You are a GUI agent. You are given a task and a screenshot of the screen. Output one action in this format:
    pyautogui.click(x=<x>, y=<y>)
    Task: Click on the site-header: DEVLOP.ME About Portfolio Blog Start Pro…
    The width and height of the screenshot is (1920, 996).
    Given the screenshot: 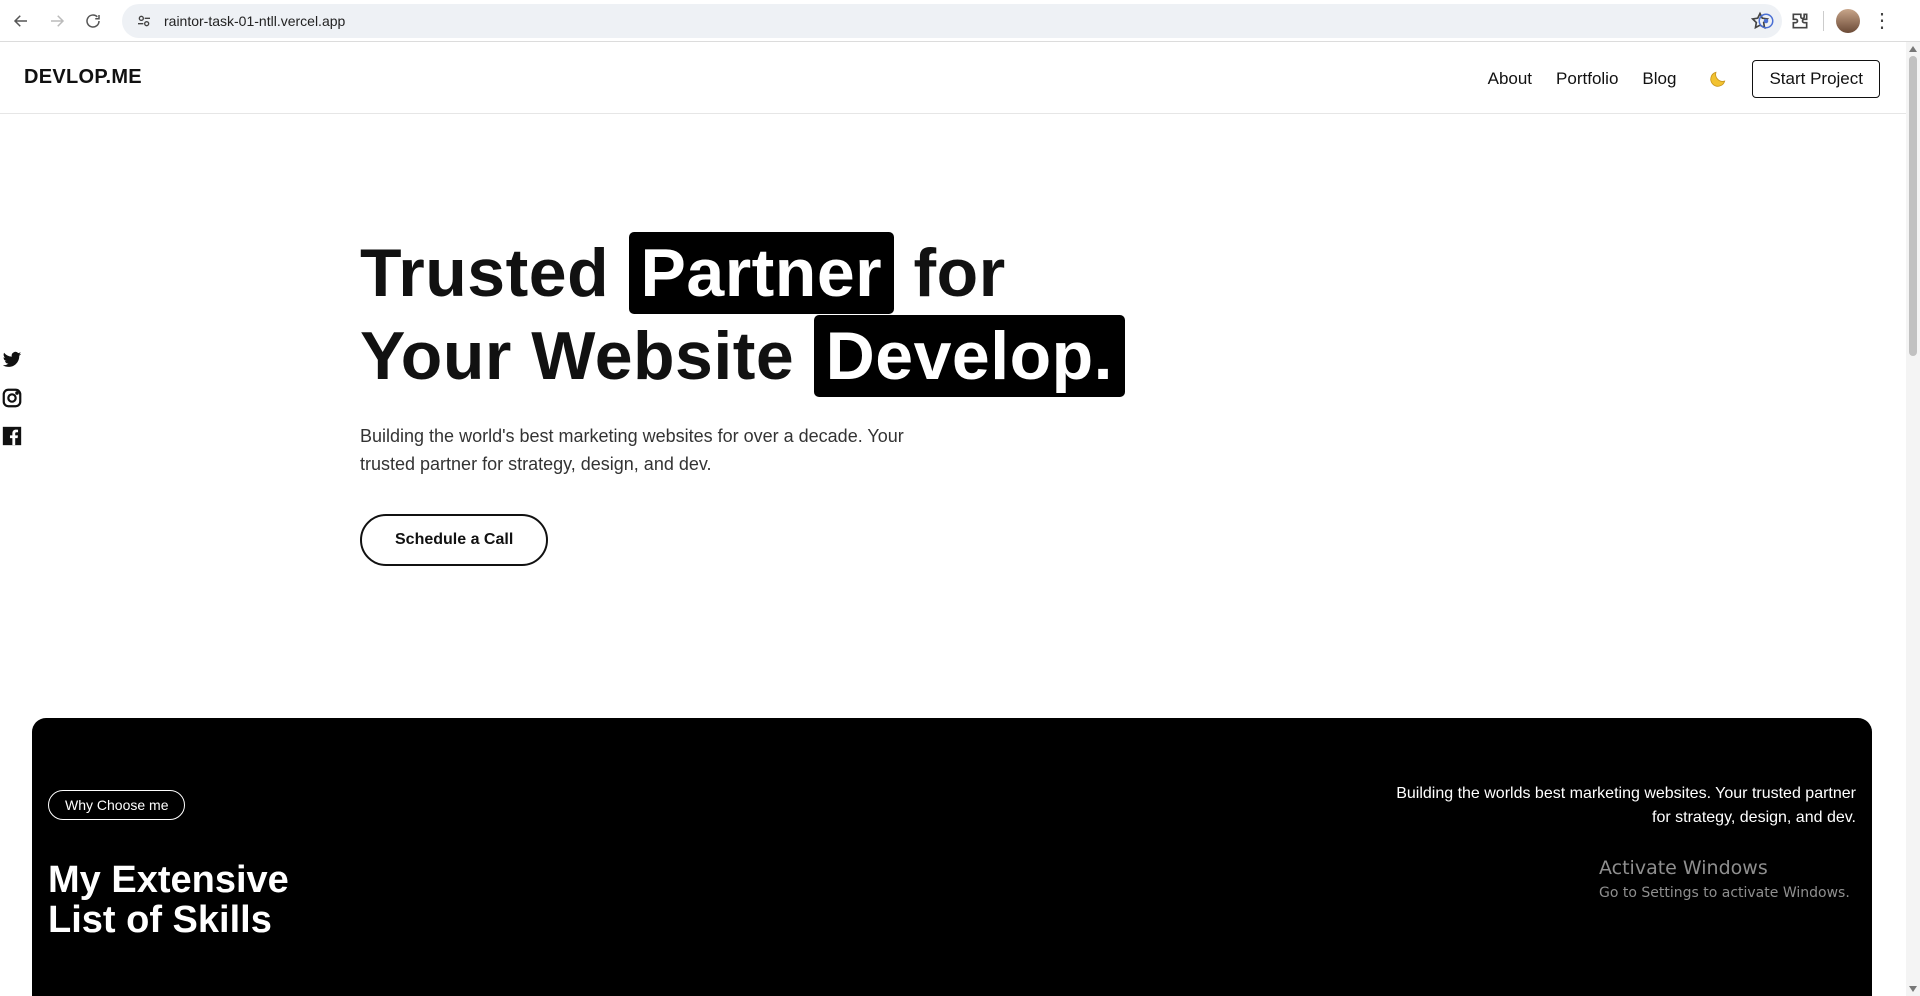 What is the action you would take?
    pyautogui.click(x=953, y=78)
    